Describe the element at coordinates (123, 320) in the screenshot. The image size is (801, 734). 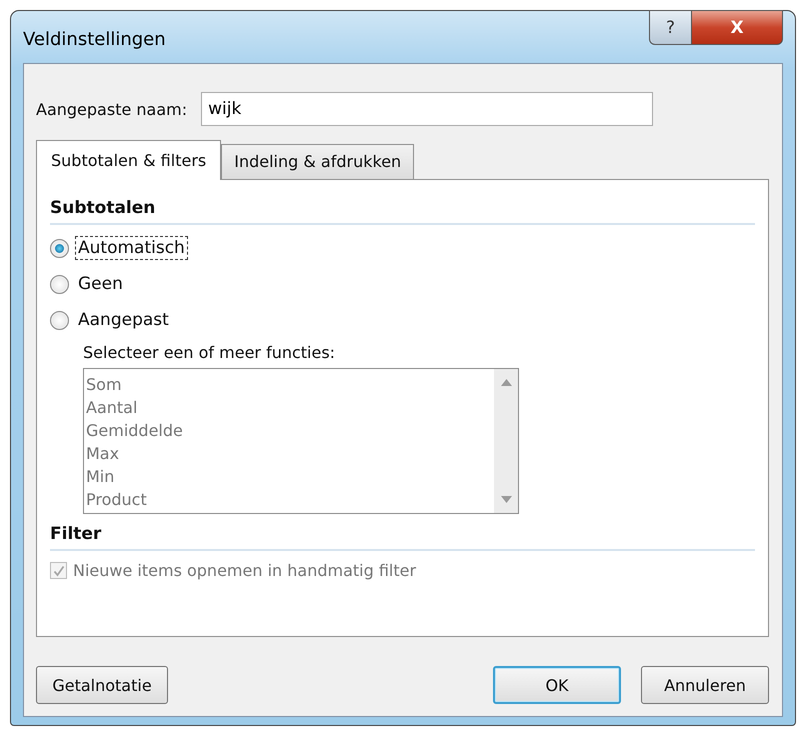
I see `radio-label: Aangepast` at that location.